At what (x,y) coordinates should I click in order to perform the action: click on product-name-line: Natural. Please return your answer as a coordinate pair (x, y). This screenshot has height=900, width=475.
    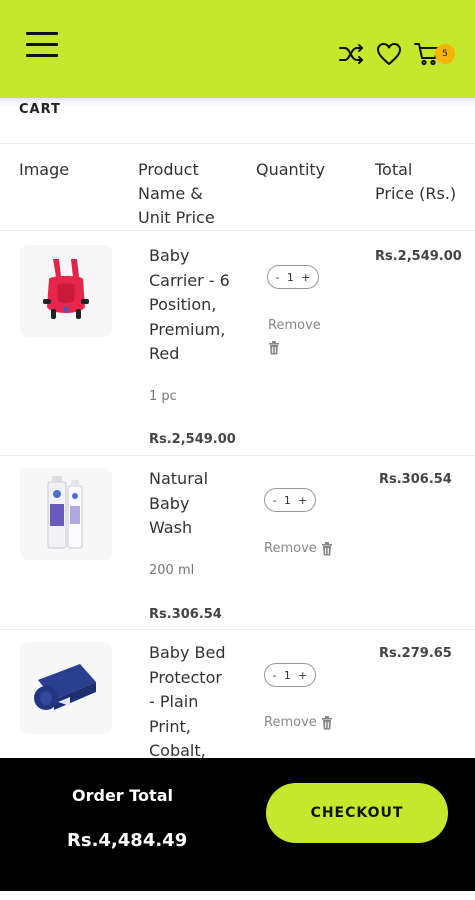
    Looking at the image, I should click on (179, 478).